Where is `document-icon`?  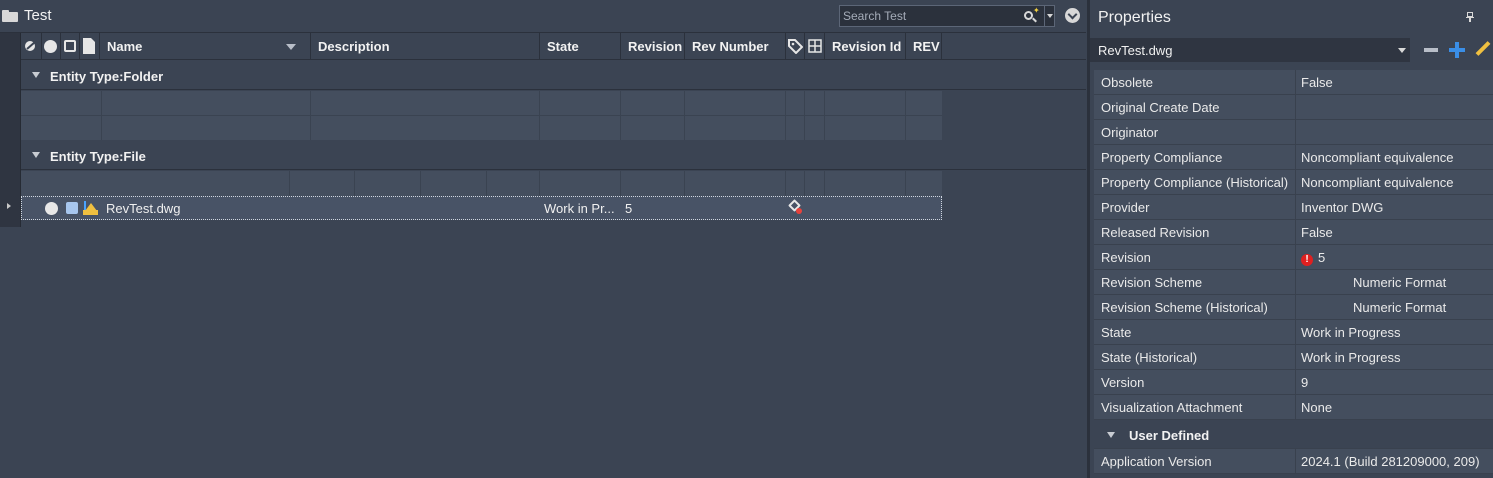 document-icon is located at coordinates (89, 46).